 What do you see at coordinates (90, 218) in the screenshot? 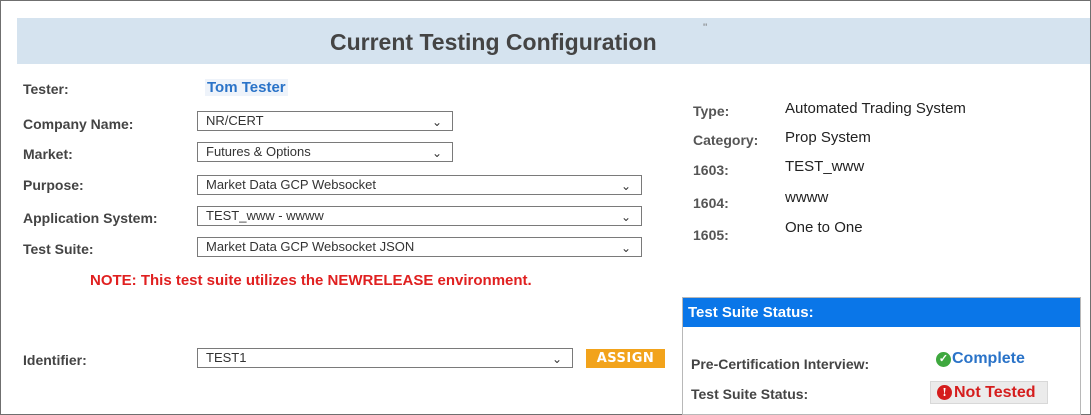
I see `application-system-label: Application System:` at bounding box center [90, 218].